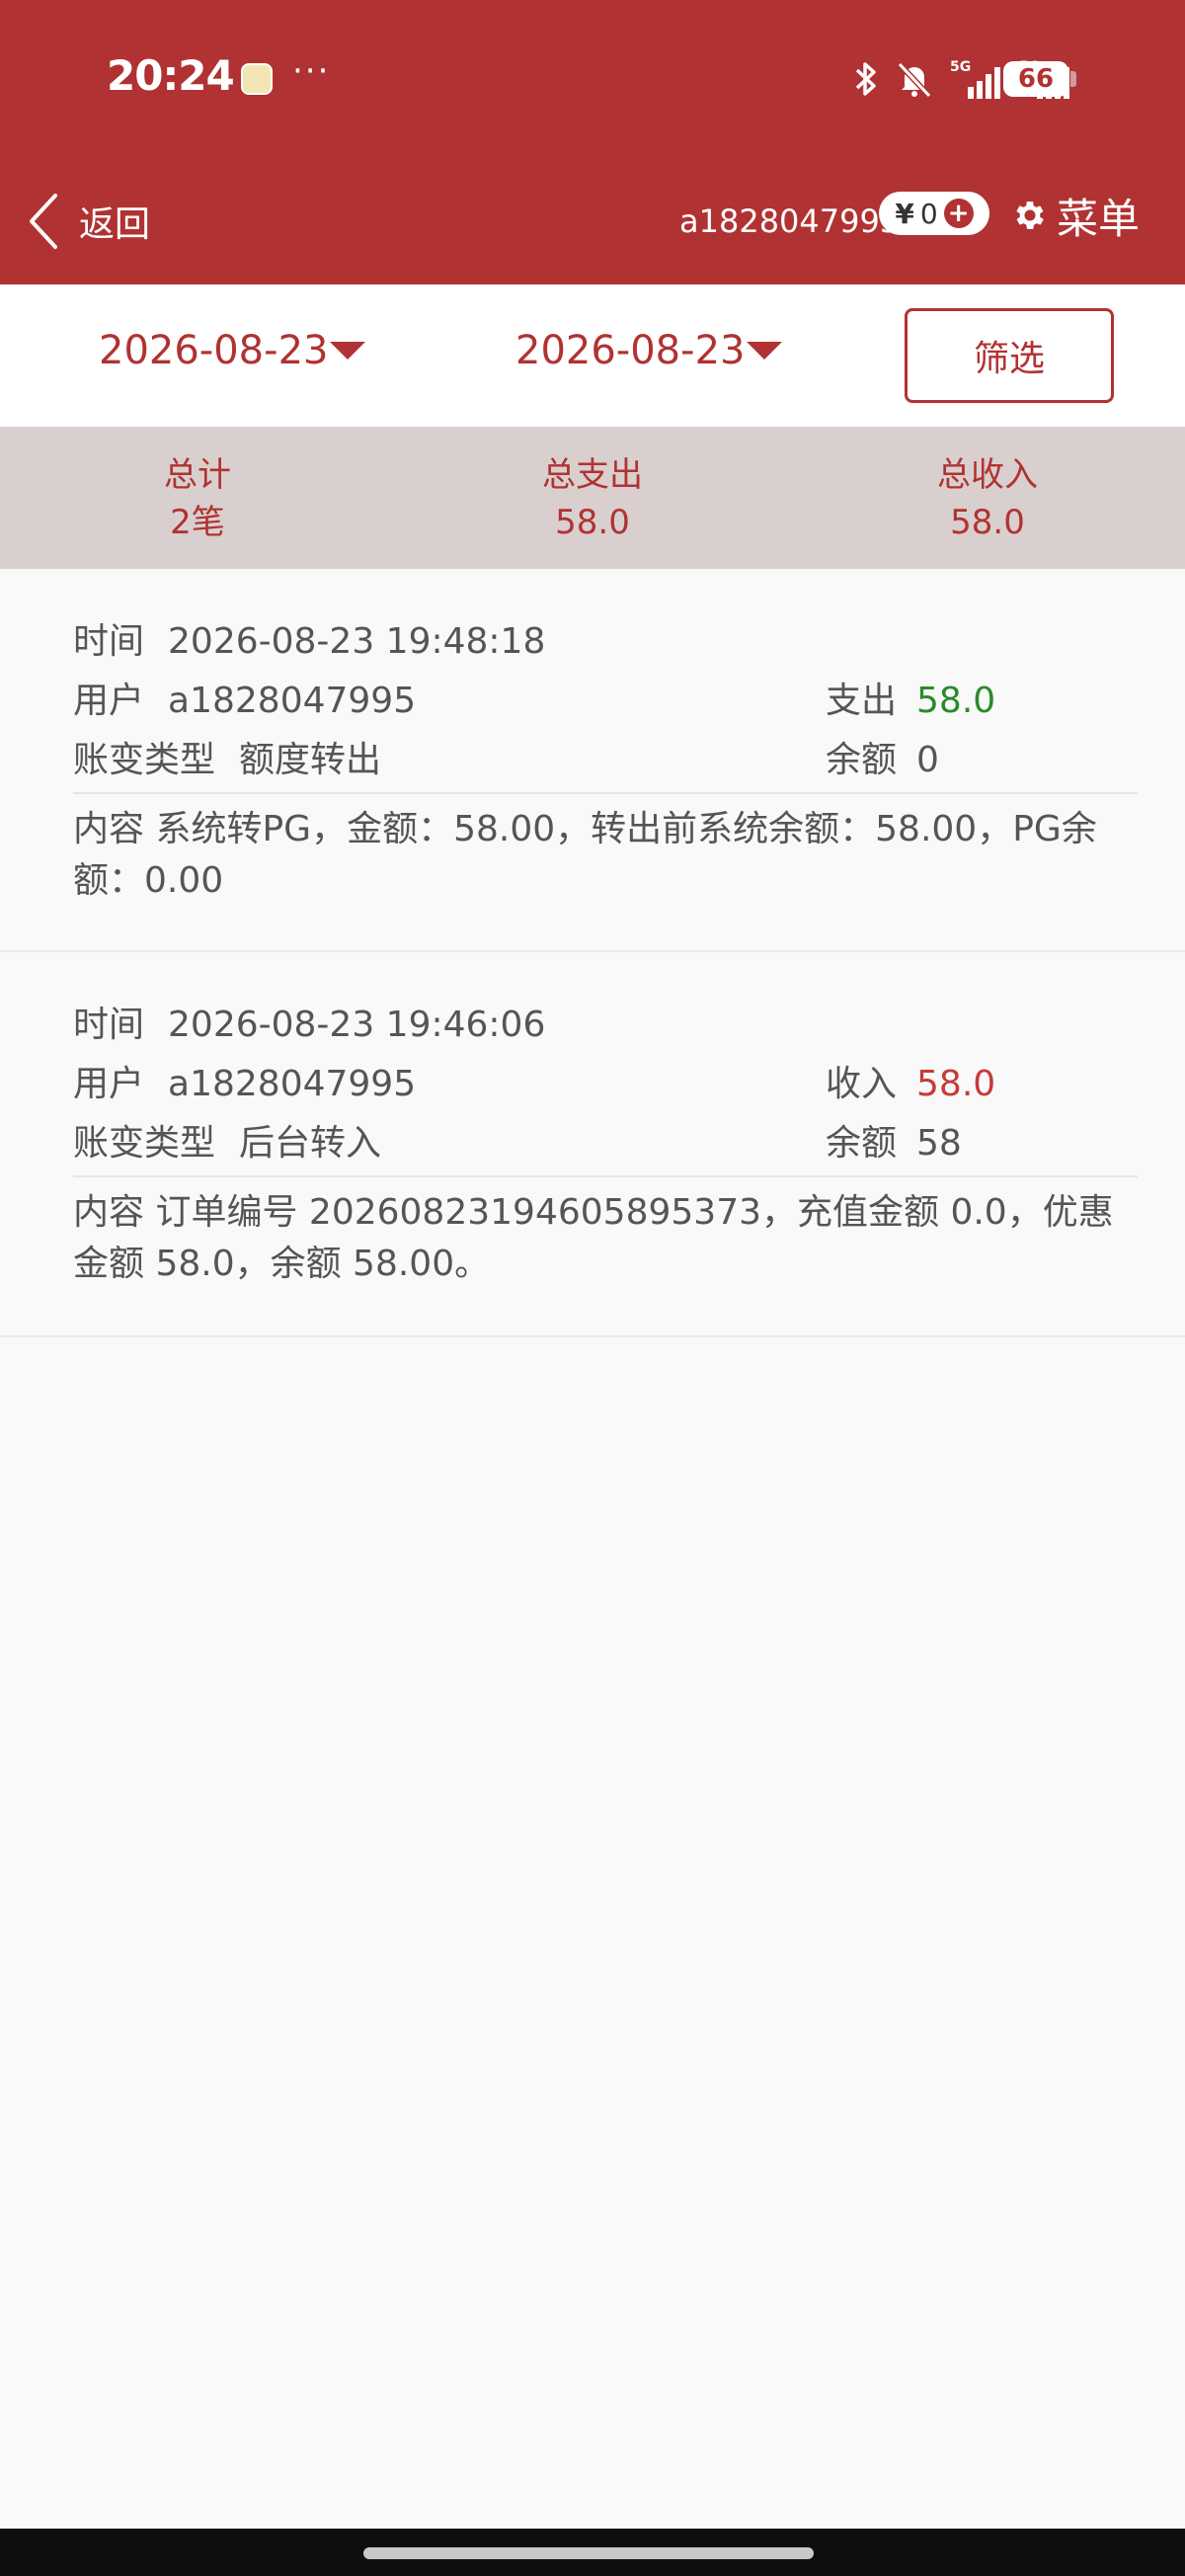 Image resolution: width=1185 pixels, height=2576 pixels. What do you see at coordinates (862, 701) in the screenshot?
I see `amount-label: 支出` at bounding box center [862, 701].